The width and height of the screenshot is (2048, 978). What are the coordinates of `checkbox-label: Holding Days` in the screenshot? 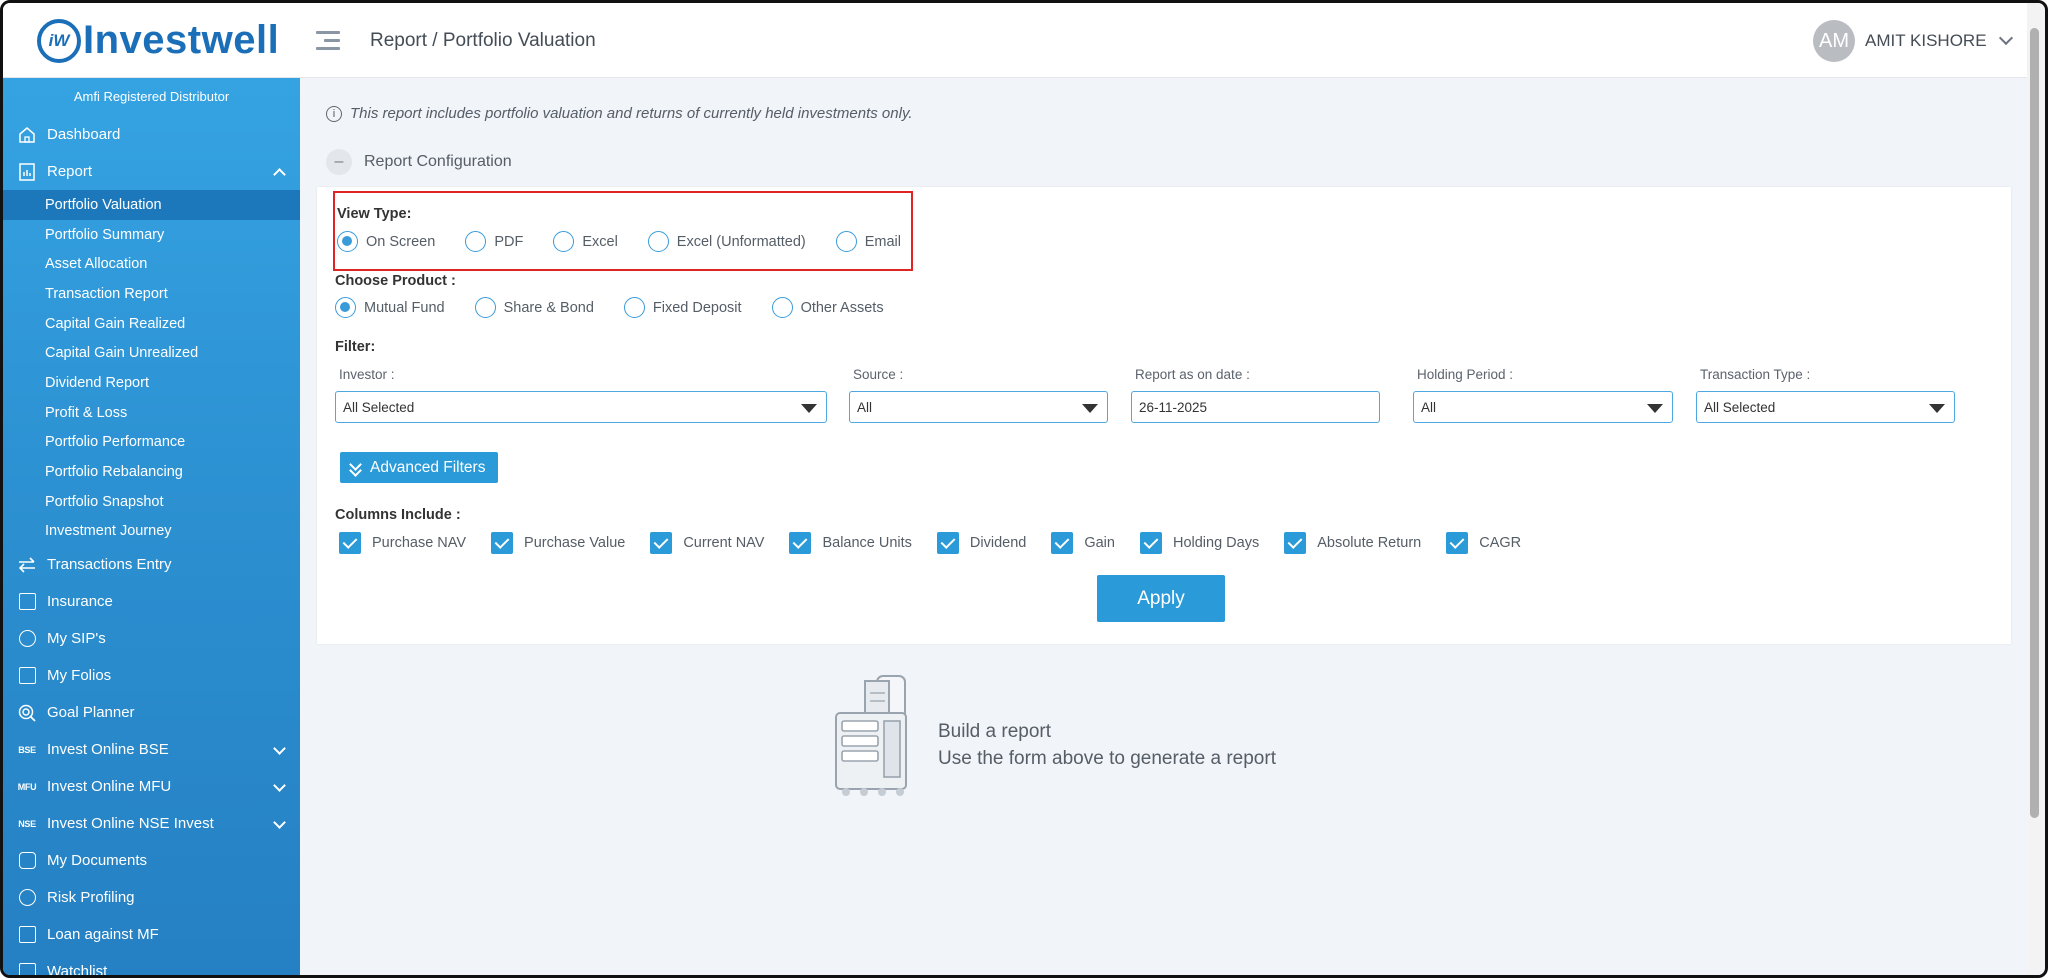 It's located at (1216, 543).